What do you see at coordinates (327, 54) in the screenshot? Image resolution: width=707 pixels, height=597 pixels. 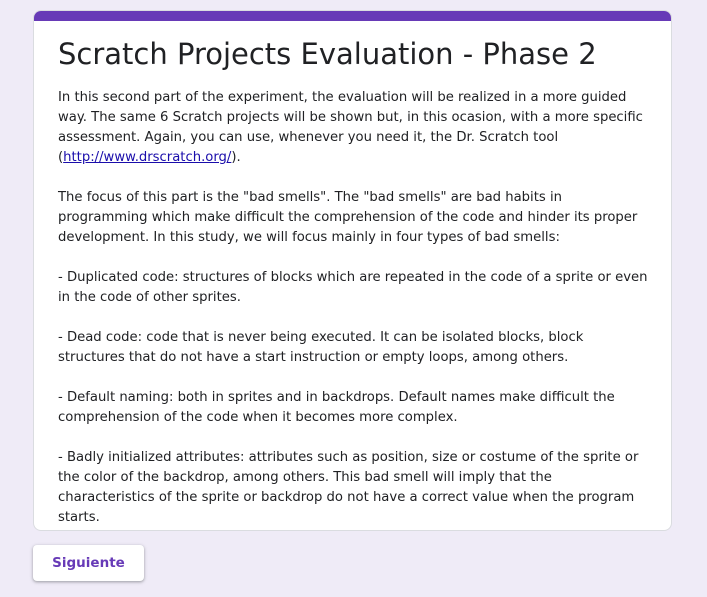 I see `form-title: Scratch Projects Evaluation - Phase 2` at bounding box center [327, 54].